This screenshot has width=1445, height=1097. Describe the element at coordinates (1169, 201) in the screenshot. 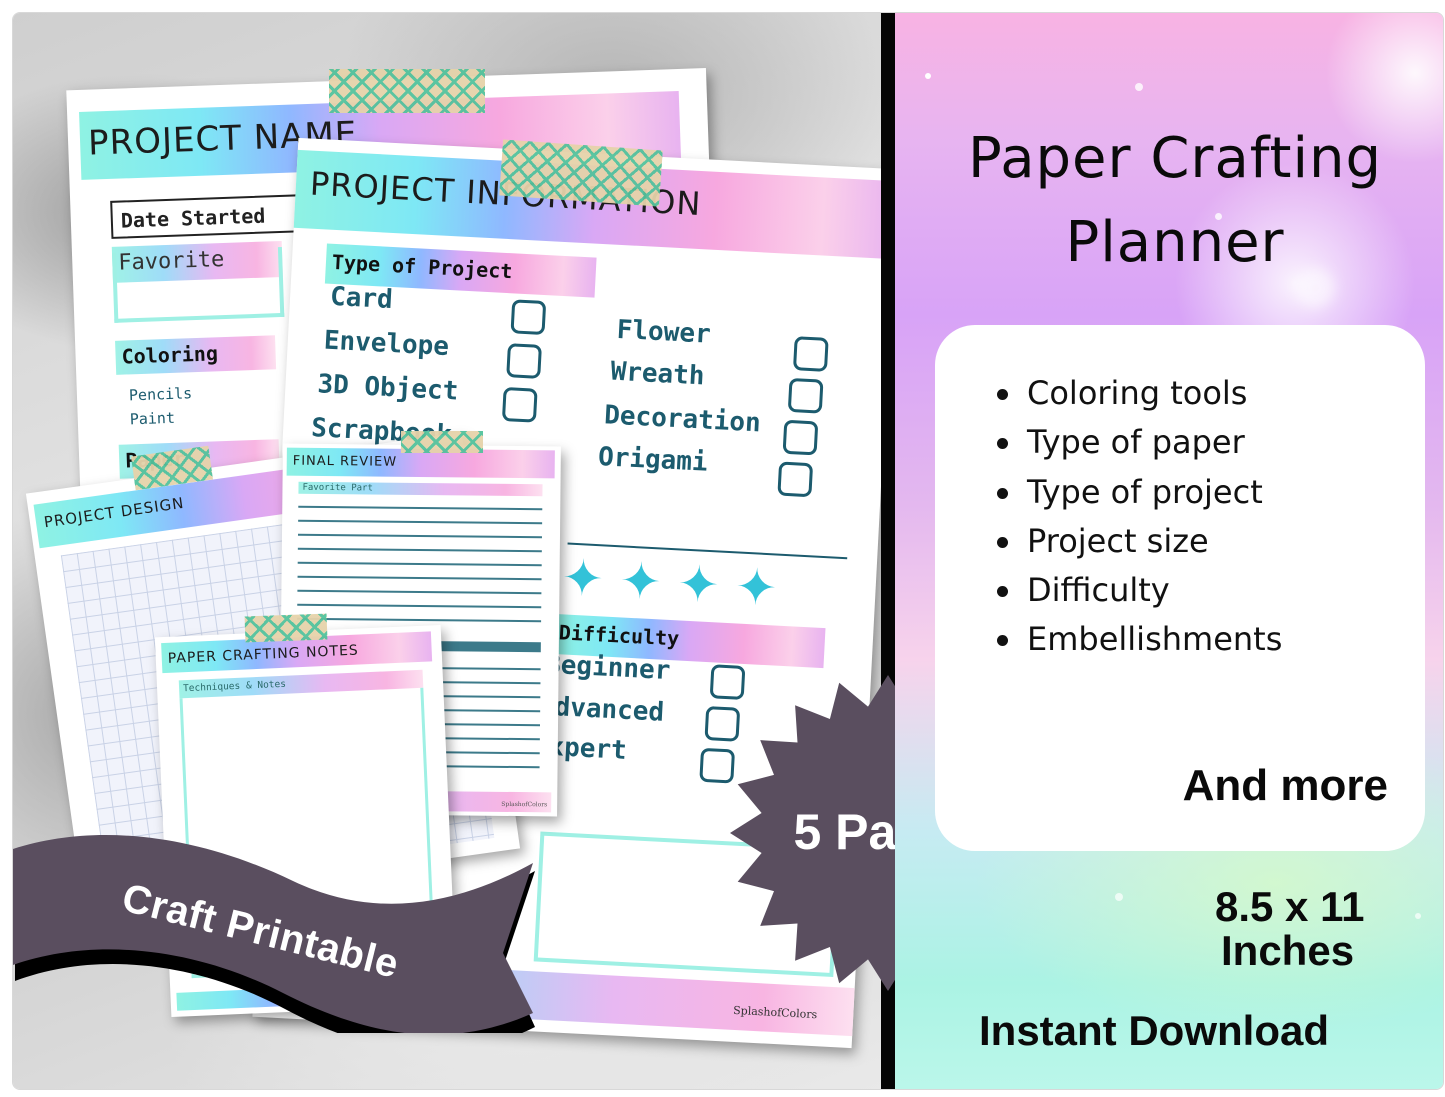

I see `product-title: Paper Crafting Planner` at that location.